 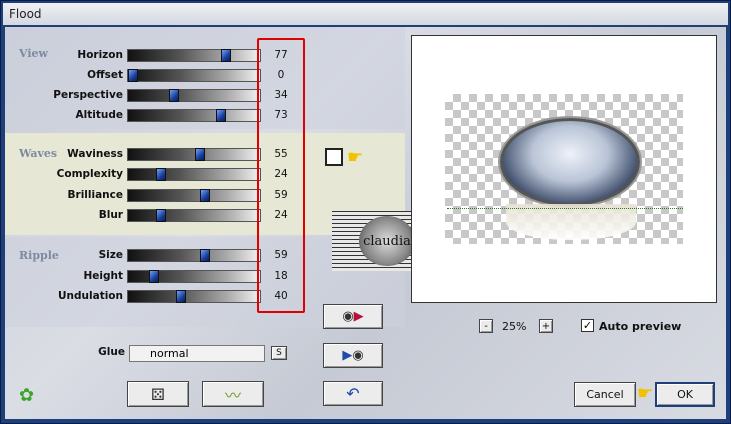 I want to click on slider-complexity, so click(x=194, y=174).